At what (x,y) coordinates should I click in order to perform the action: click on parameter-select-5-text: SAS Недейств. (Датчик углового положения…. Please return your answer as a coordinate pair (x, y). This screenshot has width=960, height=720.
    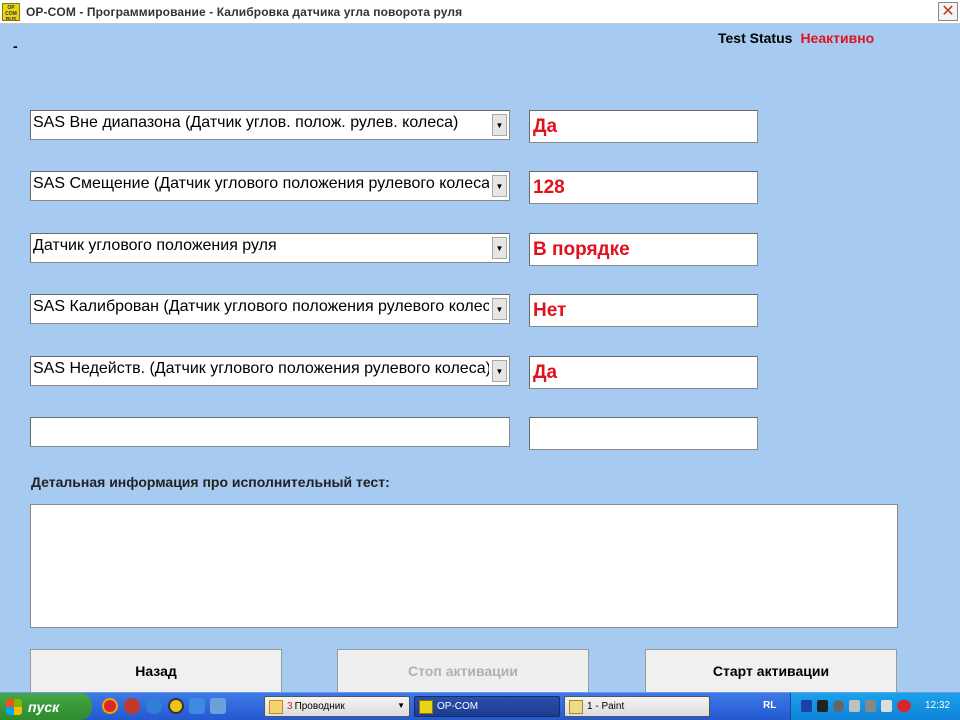
    Looking at the image, I should click on (261, 368).